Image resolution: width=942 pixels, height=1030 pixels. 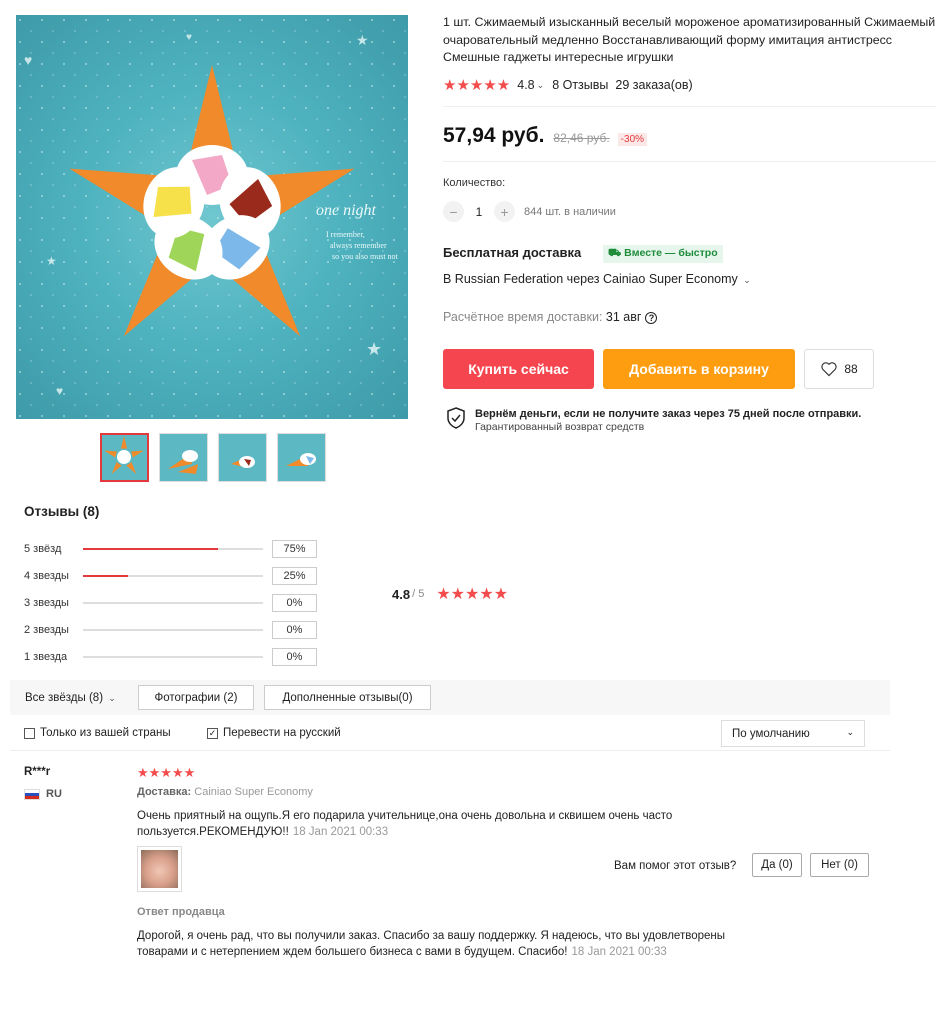 What do you see at coordinates (651, 317) in the screenshot?
I see `help-icon: ?` at bounding box center [651, 317].